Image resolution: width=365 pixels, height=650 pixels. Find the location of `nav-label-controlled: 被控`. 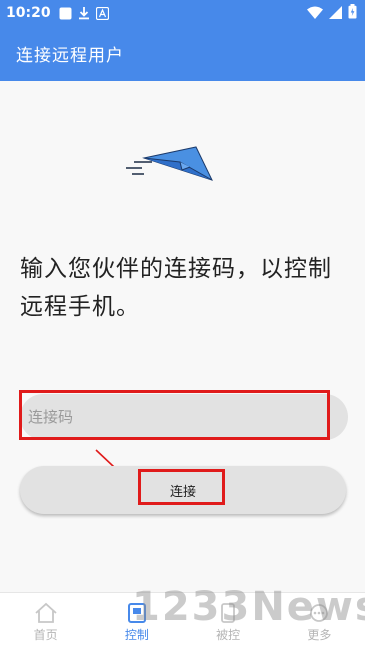

nav-label-controlled: 被控 is located at coordinates (228, 634).